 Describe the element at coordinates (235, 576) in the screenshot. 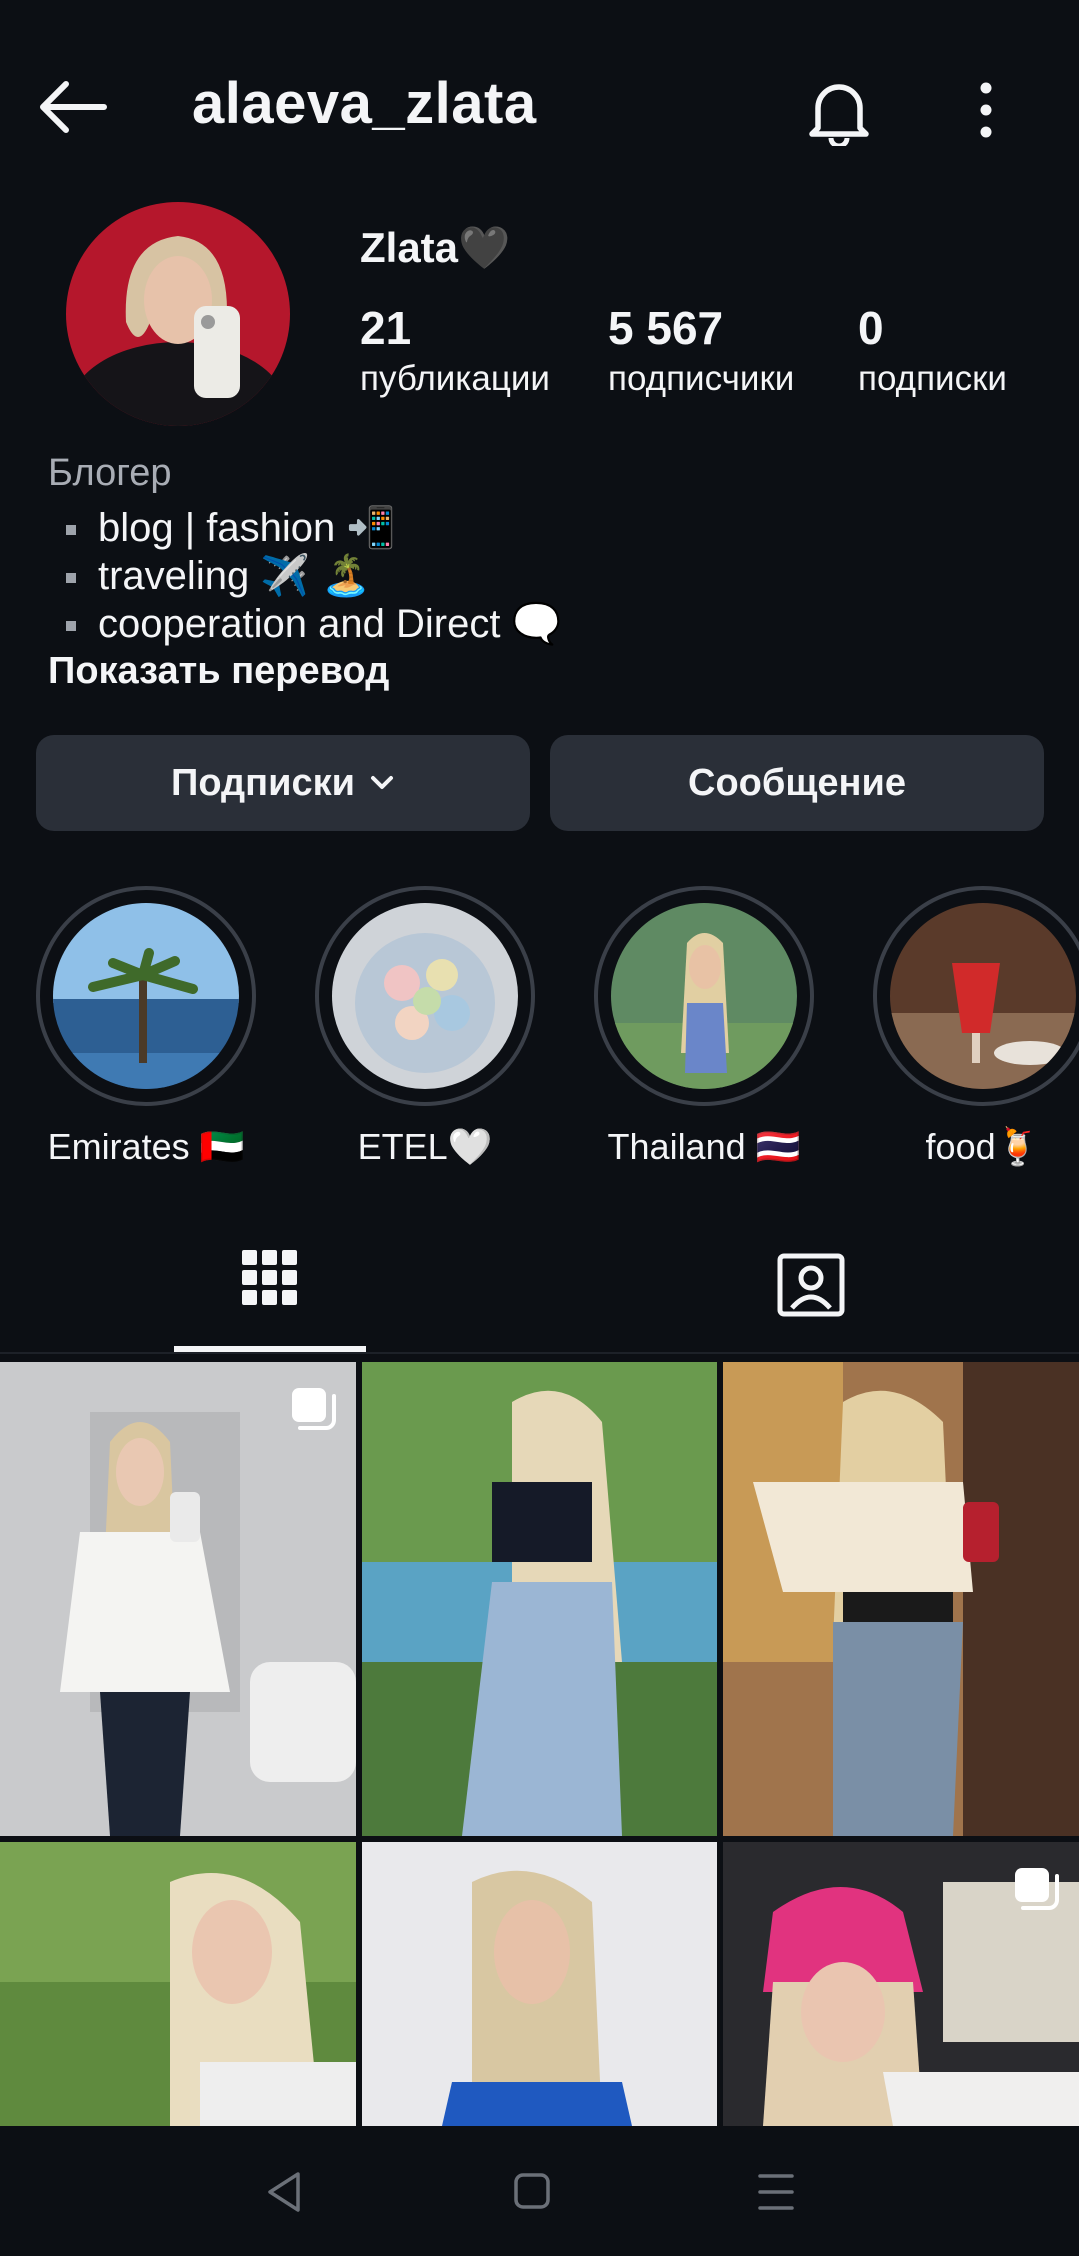

I see `bio-text: traveling ✈️ 🏝️` at that location.